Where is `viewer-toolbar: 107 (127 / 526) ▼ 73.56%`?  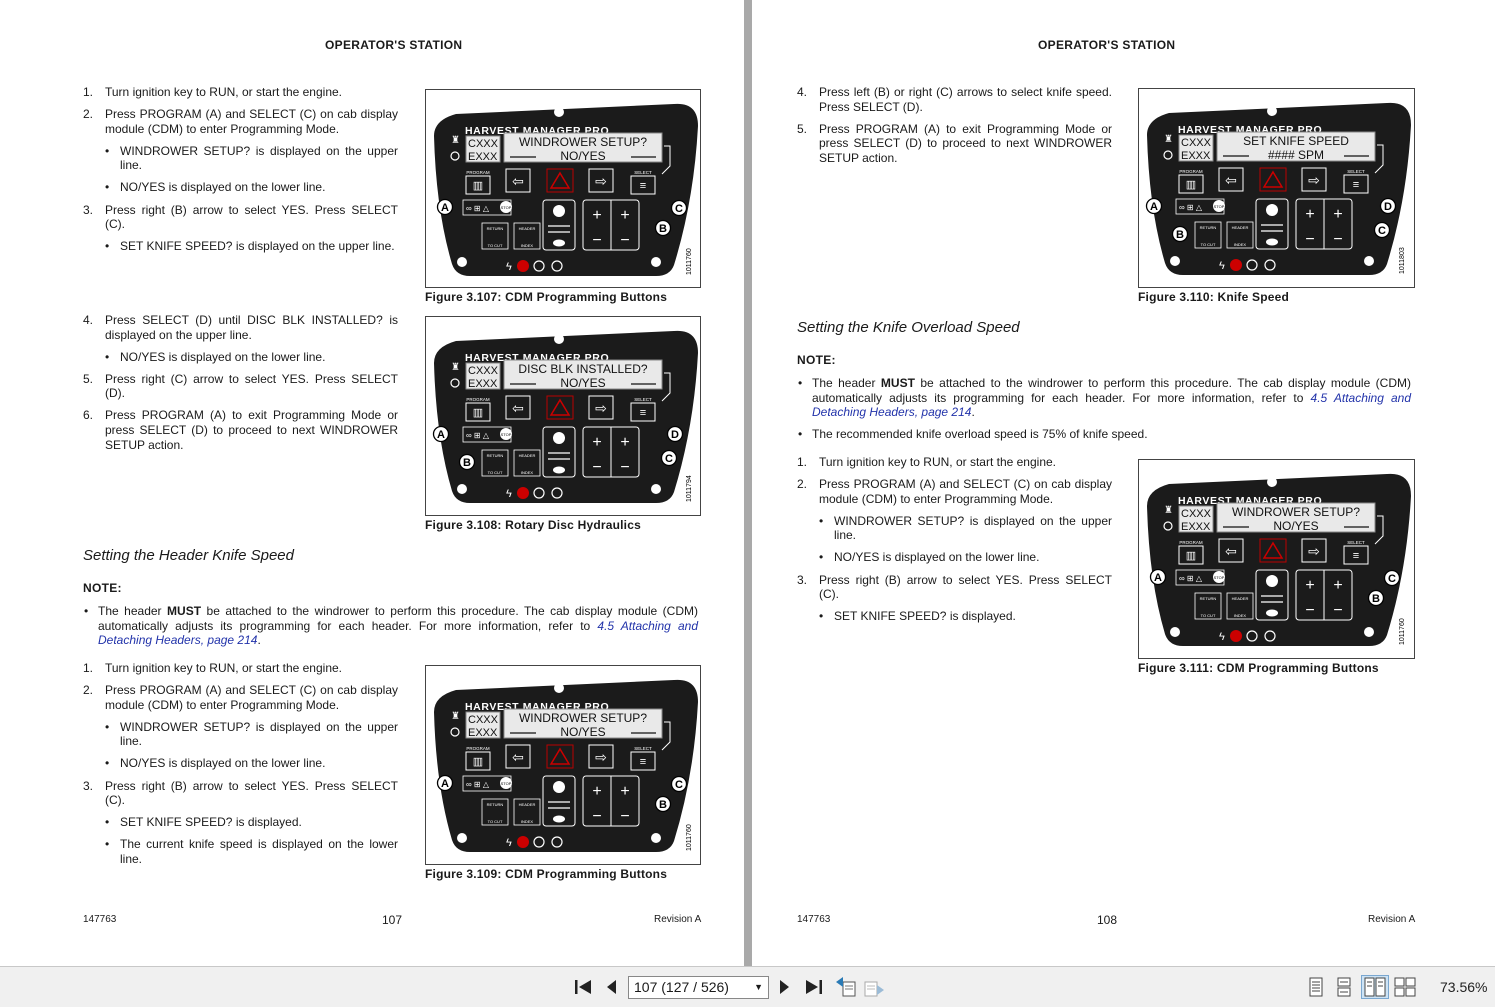 viewer-toolbar: 107 (127 / 526) ▼ 73.56% is located at coordinates (747, 986).